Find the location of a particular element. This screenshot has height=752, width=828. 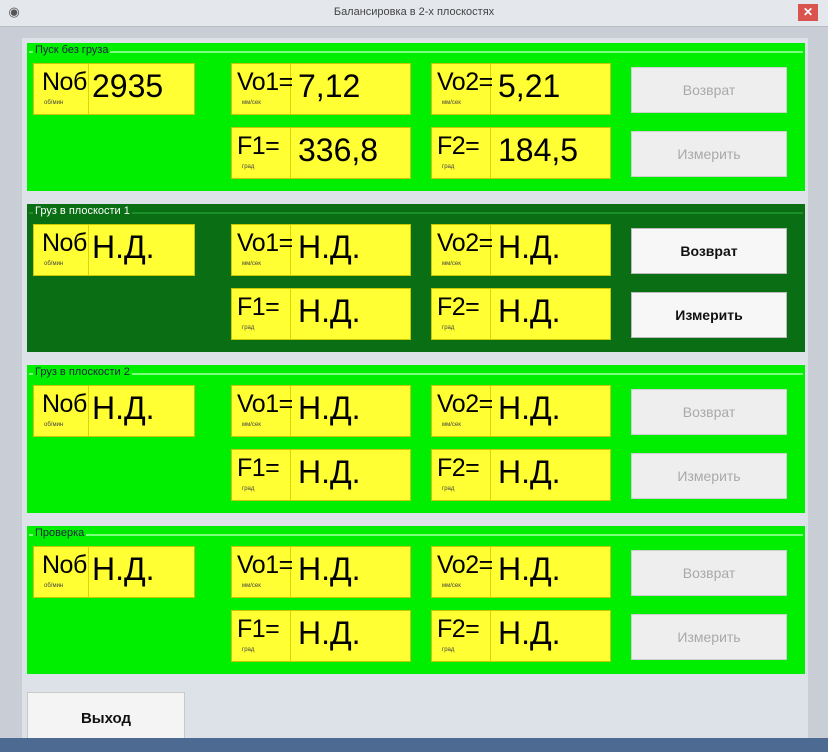

taskbar is located at coordinates (414, 745).